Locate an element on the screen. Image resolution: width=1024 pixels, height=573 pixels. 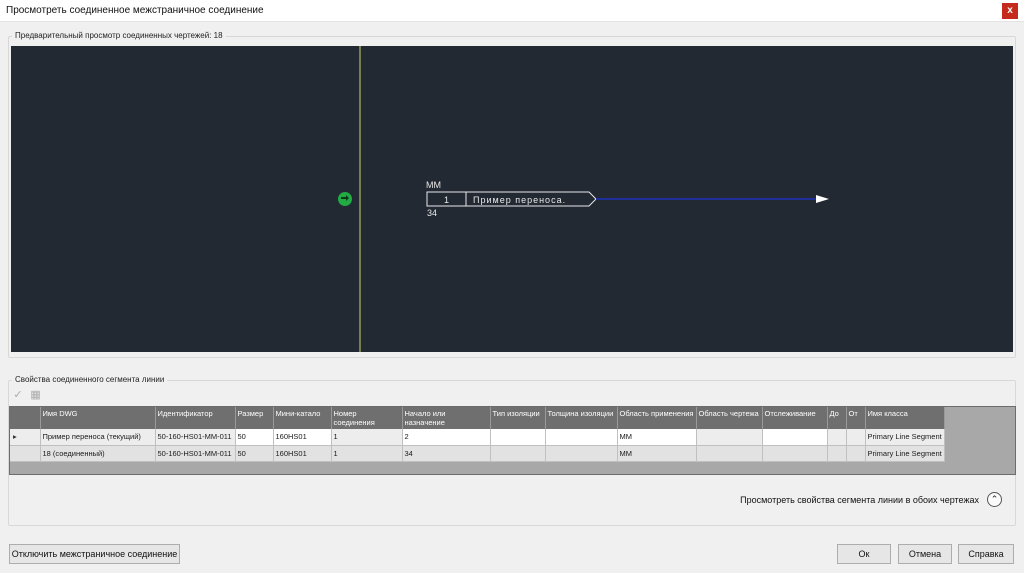
grid-header-size: Размер is located at coordinates (254, 418).